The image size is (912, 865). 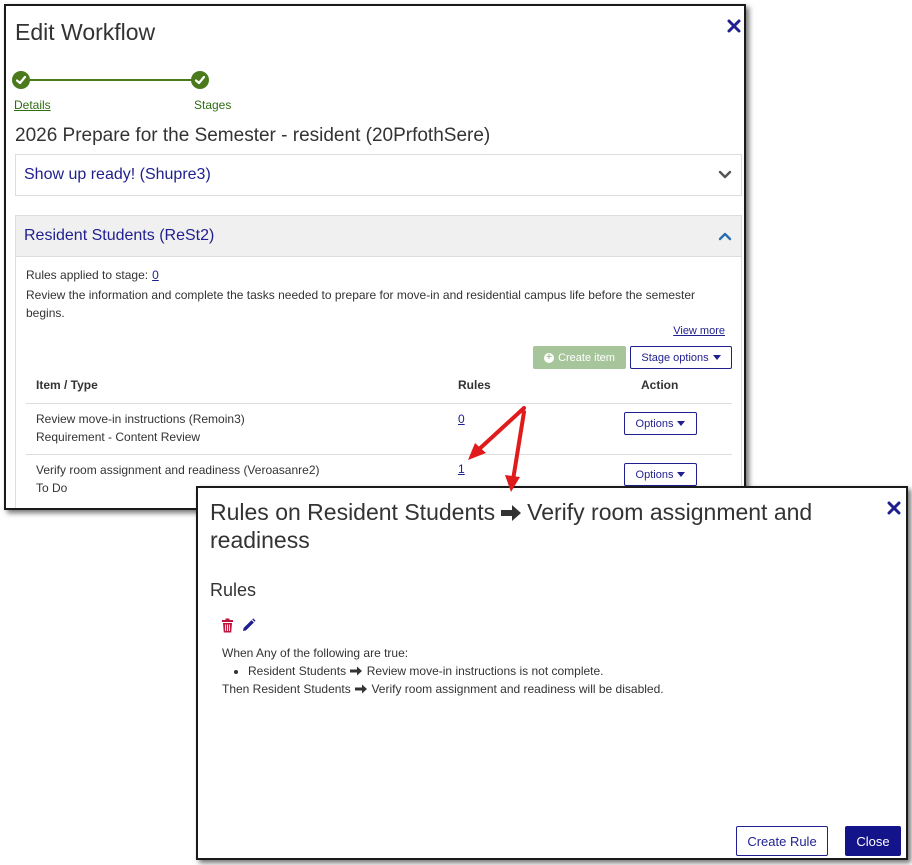 I want to click on create-rule-button: Create Rule, so click(x=782, y=841).